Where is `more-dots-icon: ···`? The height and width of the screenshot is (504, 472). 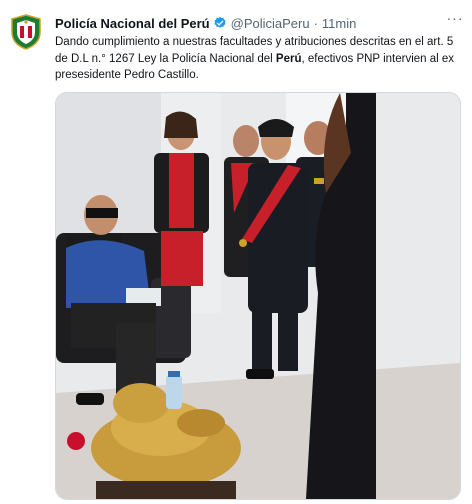
more-dots-icon: ··· is located at coordinates (455, 20).